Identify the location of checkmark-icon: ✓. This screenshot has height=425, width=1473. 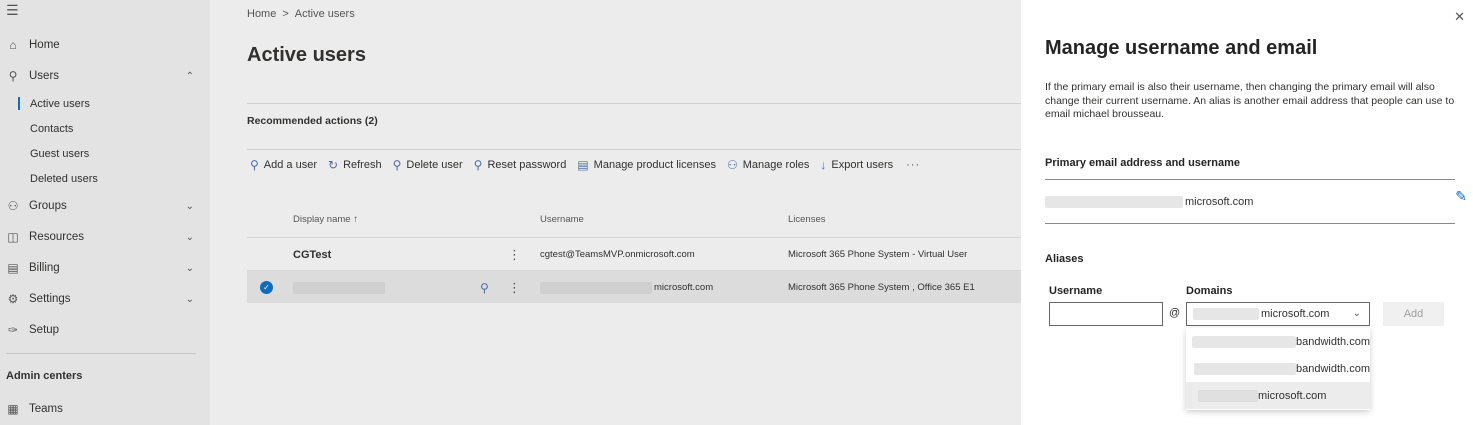
(266, 287).